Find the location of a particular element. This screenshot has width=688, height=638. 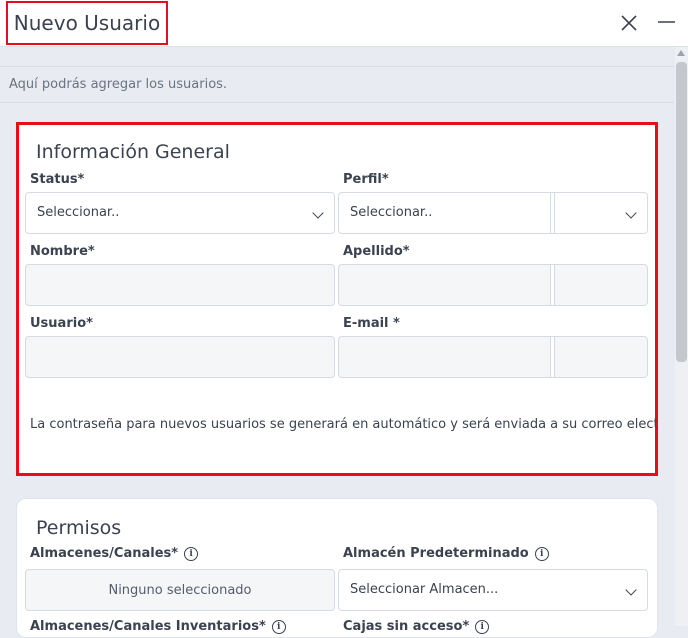

nombre-label-text: Nombre* is located at coordinates (62, 251).